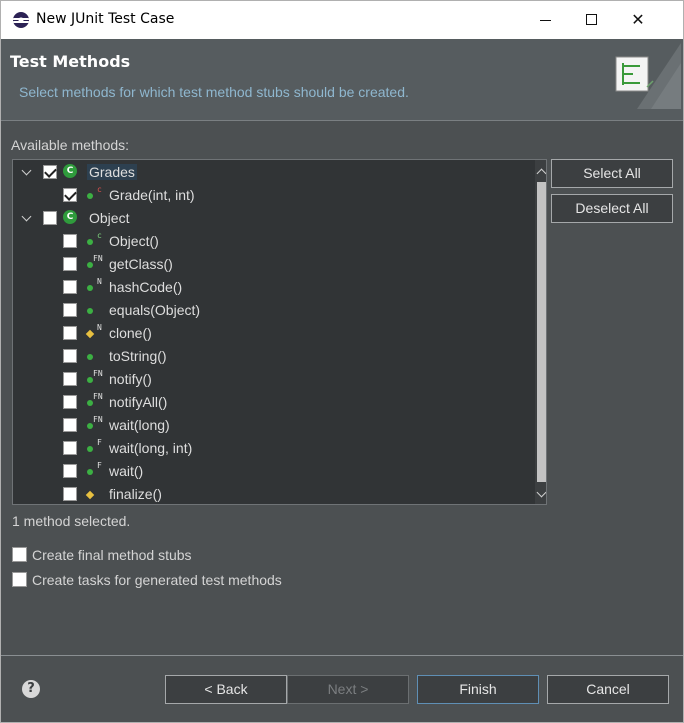  What do you see at coordinates (151, 448) in the screenshot?
I see `method-label: wait(long, int)` at bounding box center [151, 448].